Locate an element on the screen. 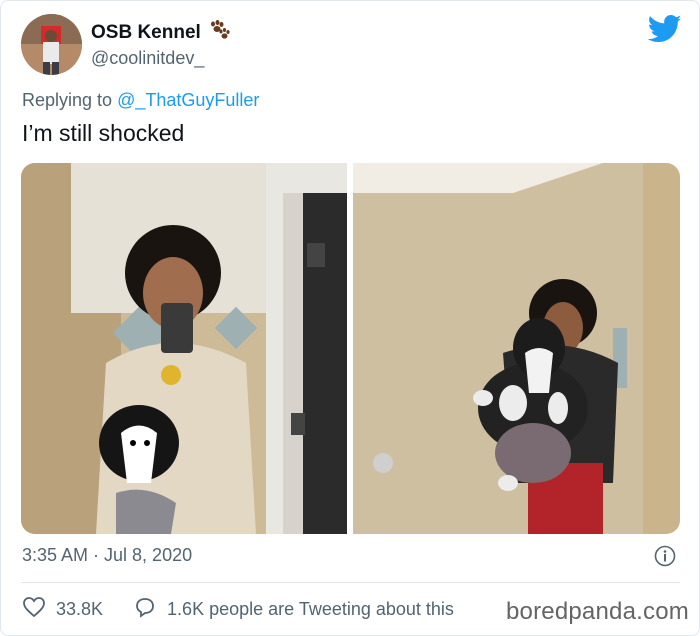  display-name: OSB Kennel is located at coordinates (146, 33).